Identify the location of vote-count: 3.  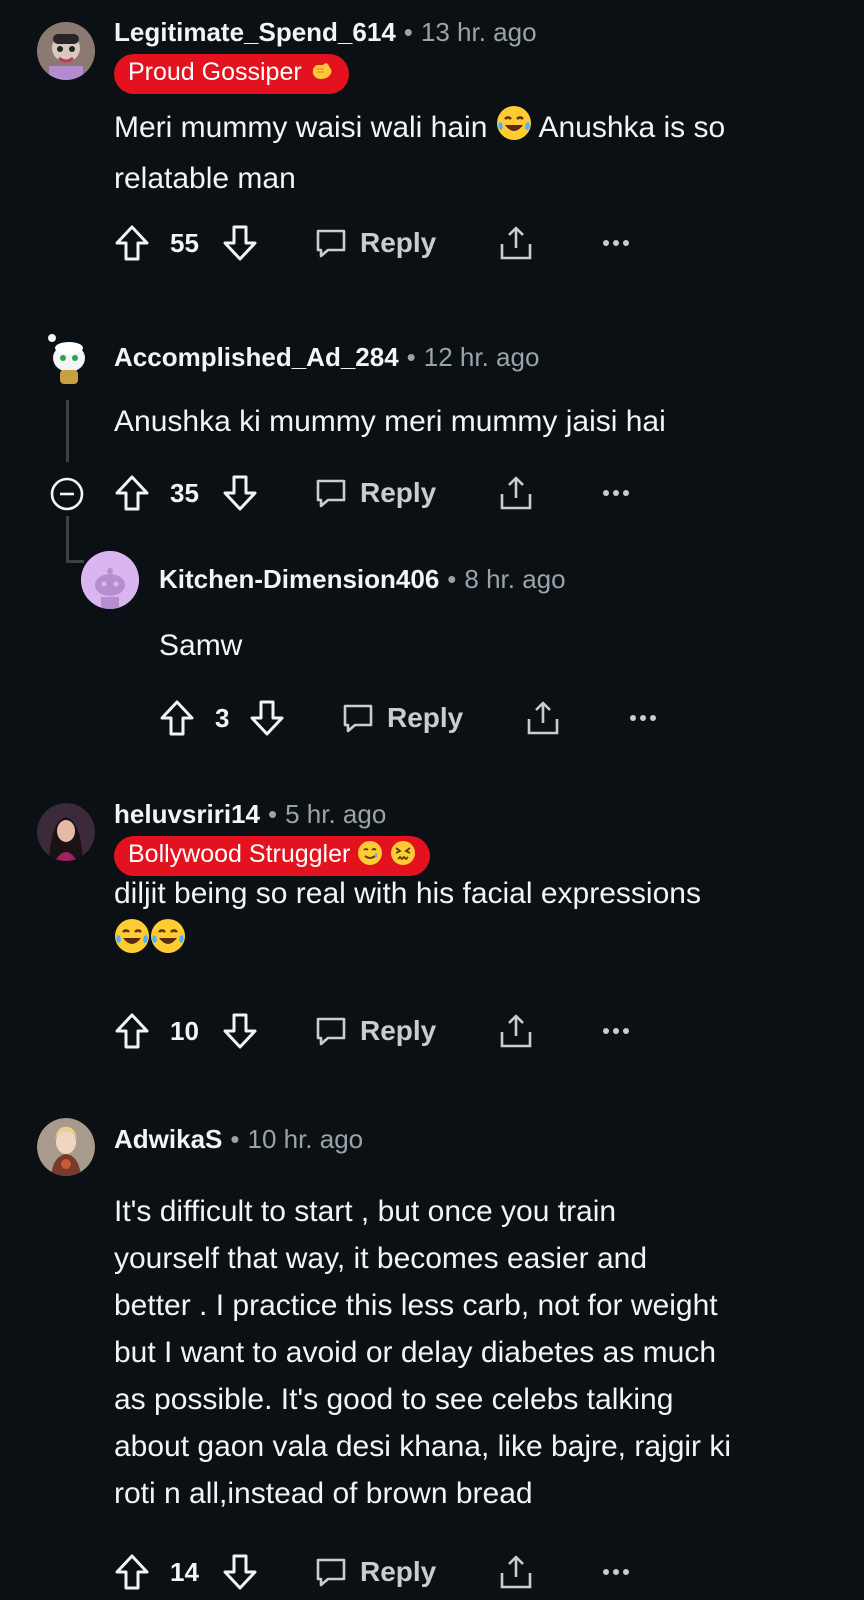
(222, 717).